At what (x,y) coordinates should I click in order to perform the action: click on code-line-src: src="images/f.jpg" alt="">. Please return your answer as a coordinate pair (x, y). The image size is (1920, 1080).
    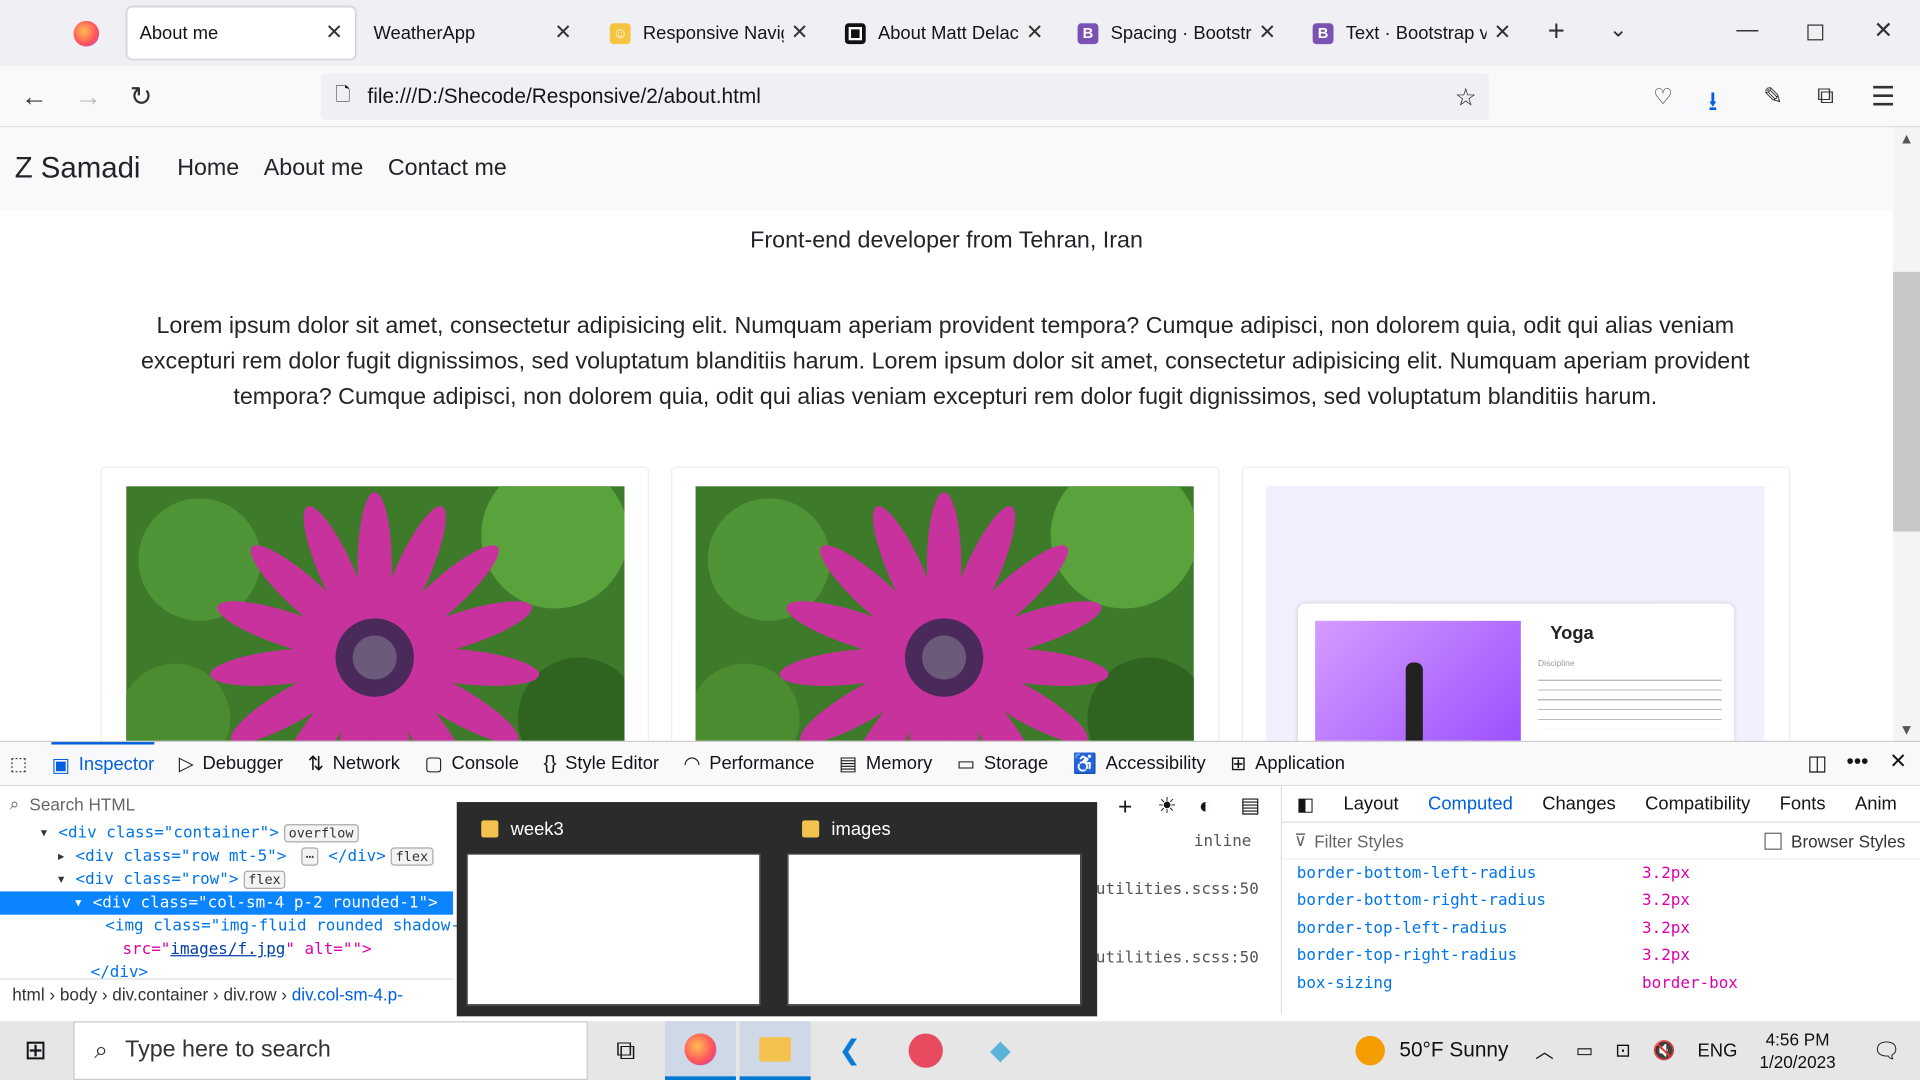
    Looking at the image, I should click on (185, 949).